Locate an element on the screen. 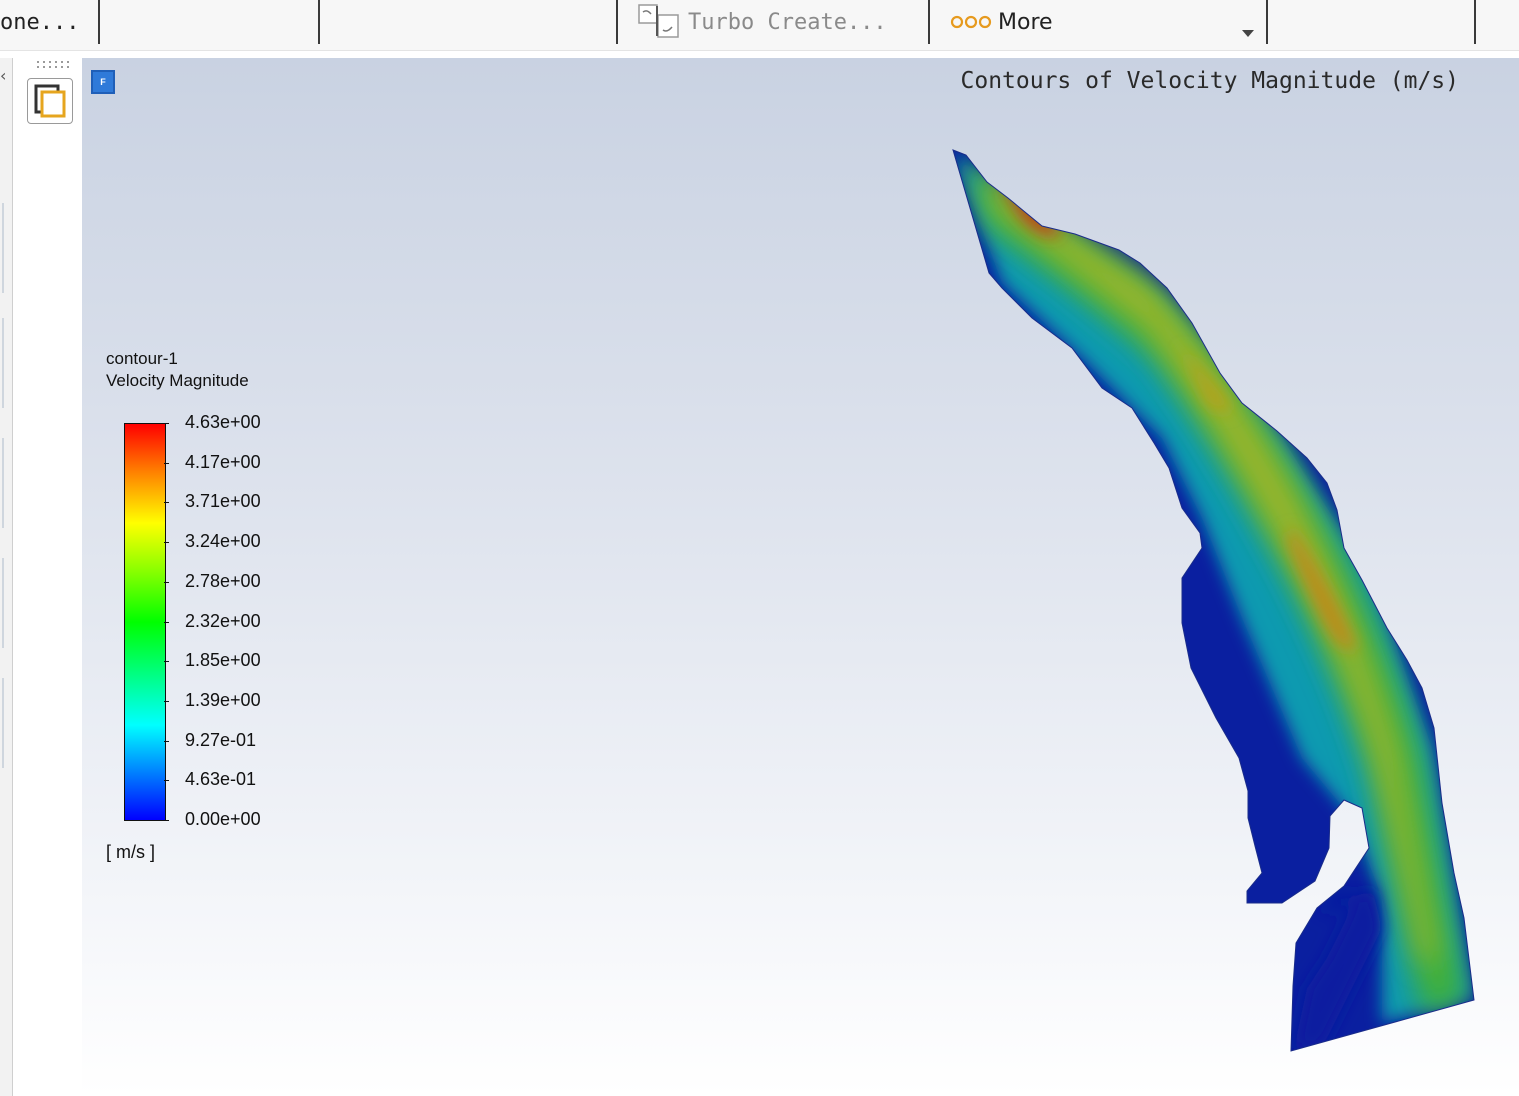  copy-window-icon is located at coordinates (50, 101).